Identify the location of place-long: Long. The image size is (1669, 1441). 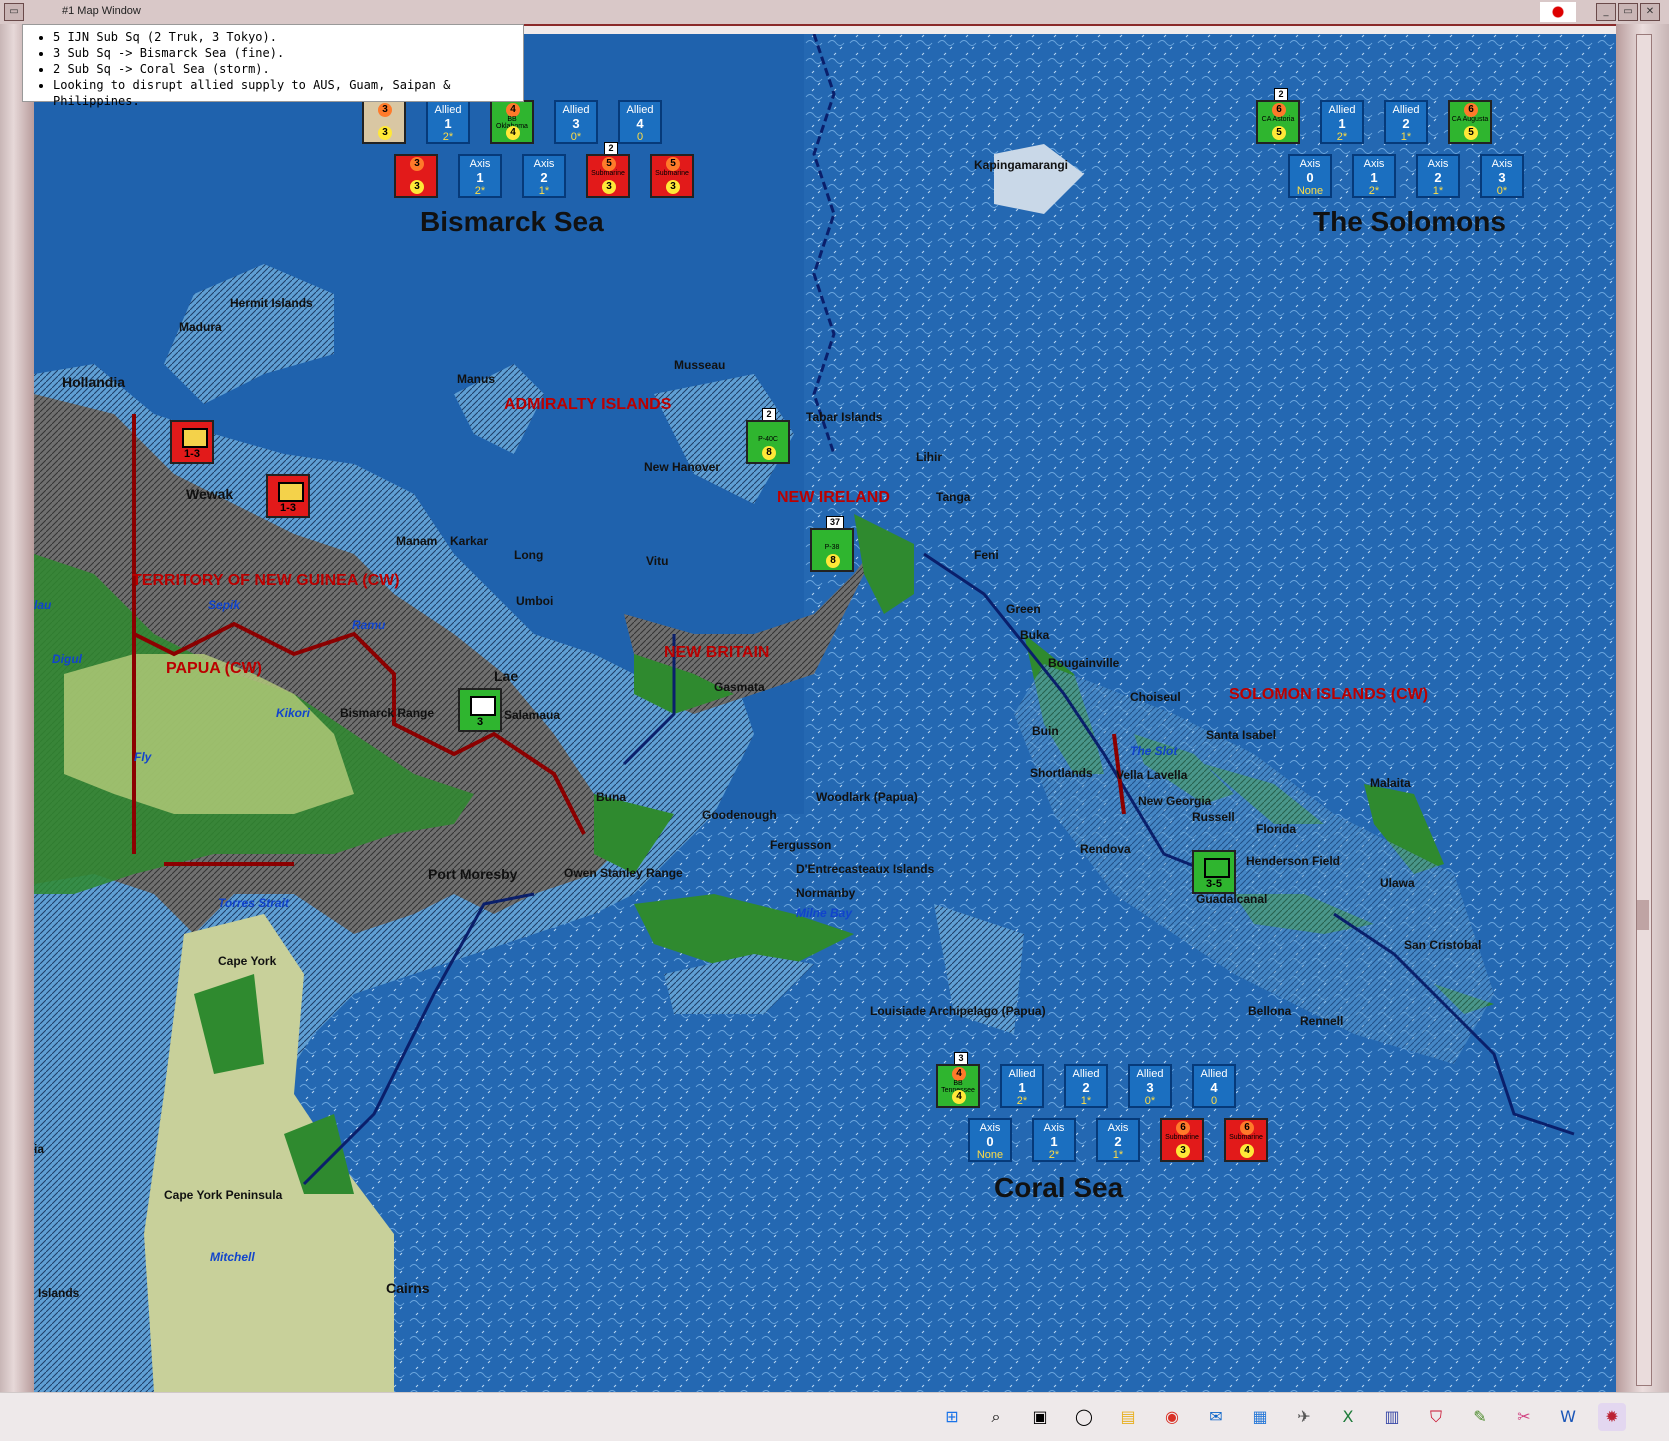
(529, 555).